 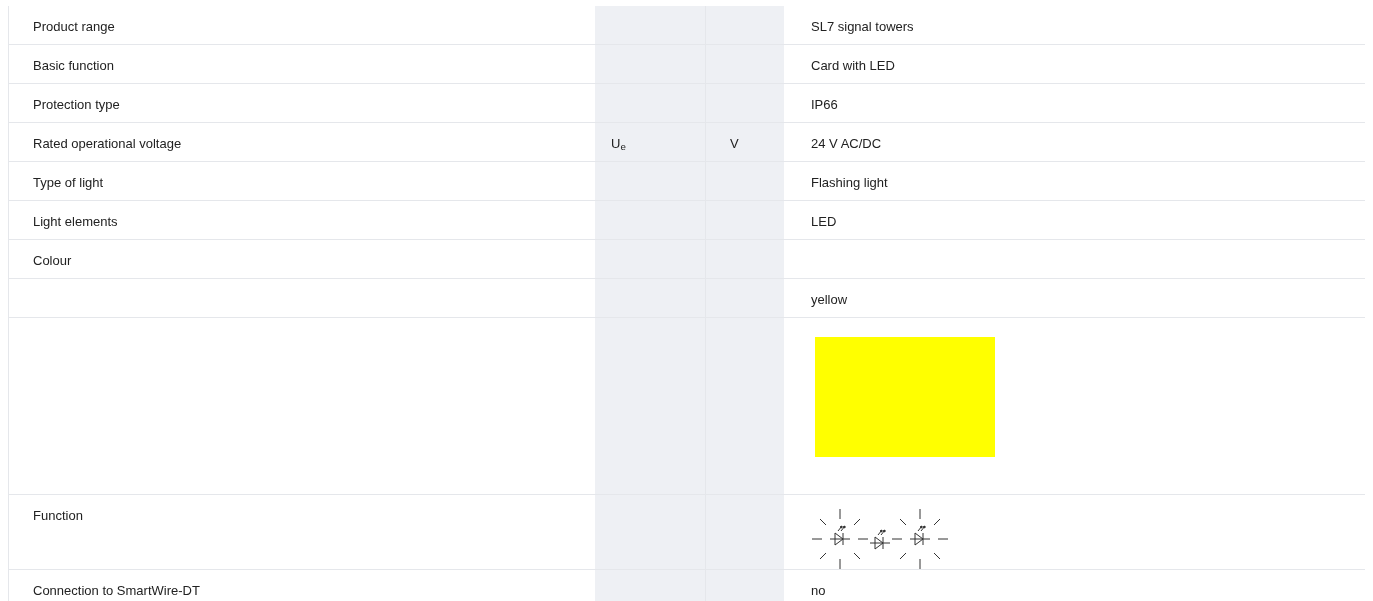 What do you see at coordinates (52, 260) in the screenshot?
I see `property-label: Colour` at bounding box center [52, 260].